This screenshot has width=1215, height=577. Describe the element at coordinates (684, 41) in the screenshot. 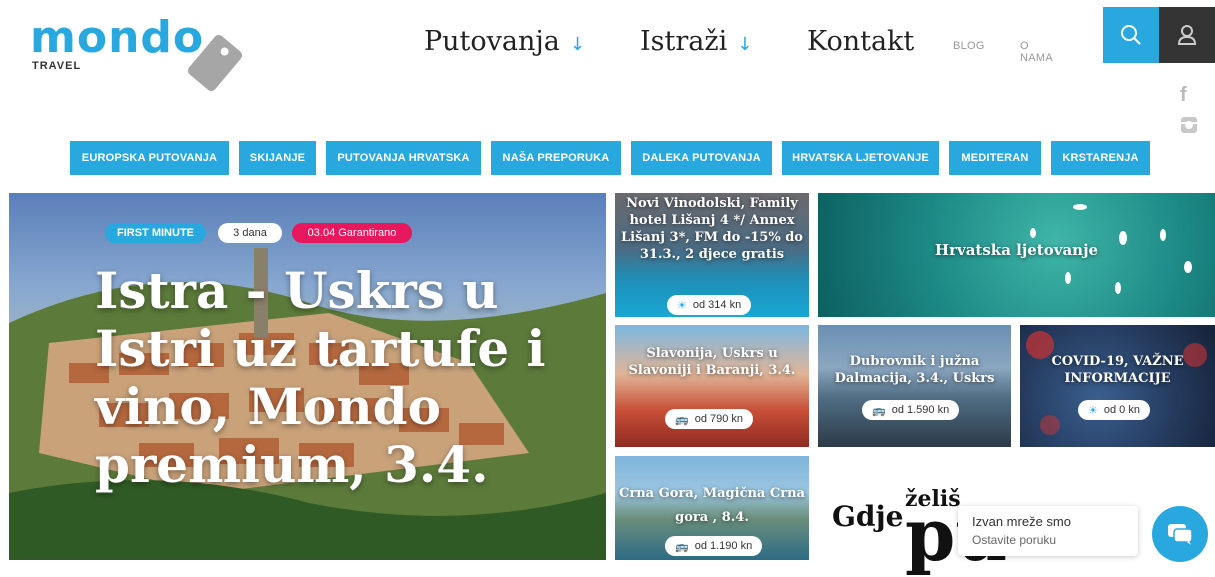

I see `nav-istrazi-label: Istraži` at that location.